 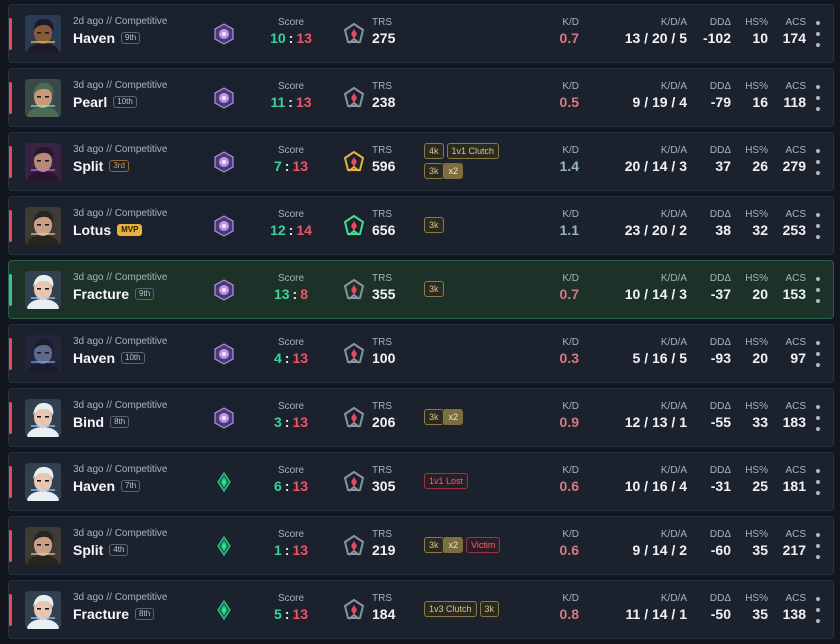 I want to click on kd-value: 0.7, so click(x=569, y=38).